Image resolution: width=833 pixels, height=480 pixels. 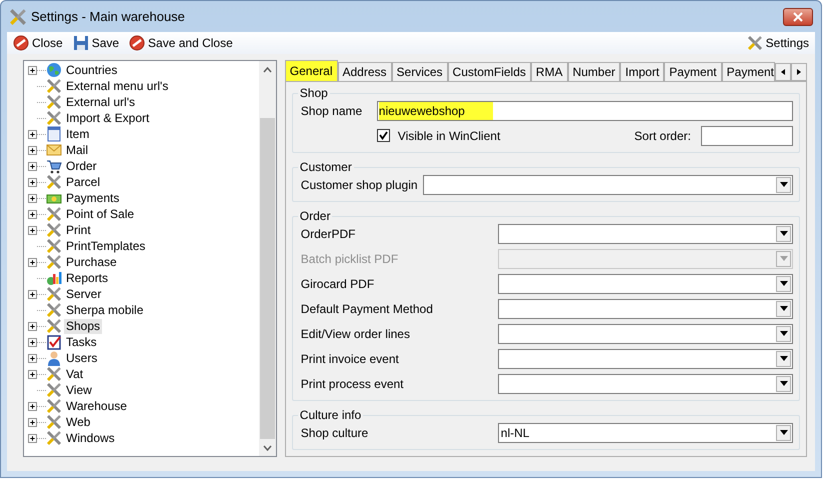 What do you see at coordinates (81, 342) in the screenshot?
I see `tree-item: Tasks` at bounding box center [81, 342].